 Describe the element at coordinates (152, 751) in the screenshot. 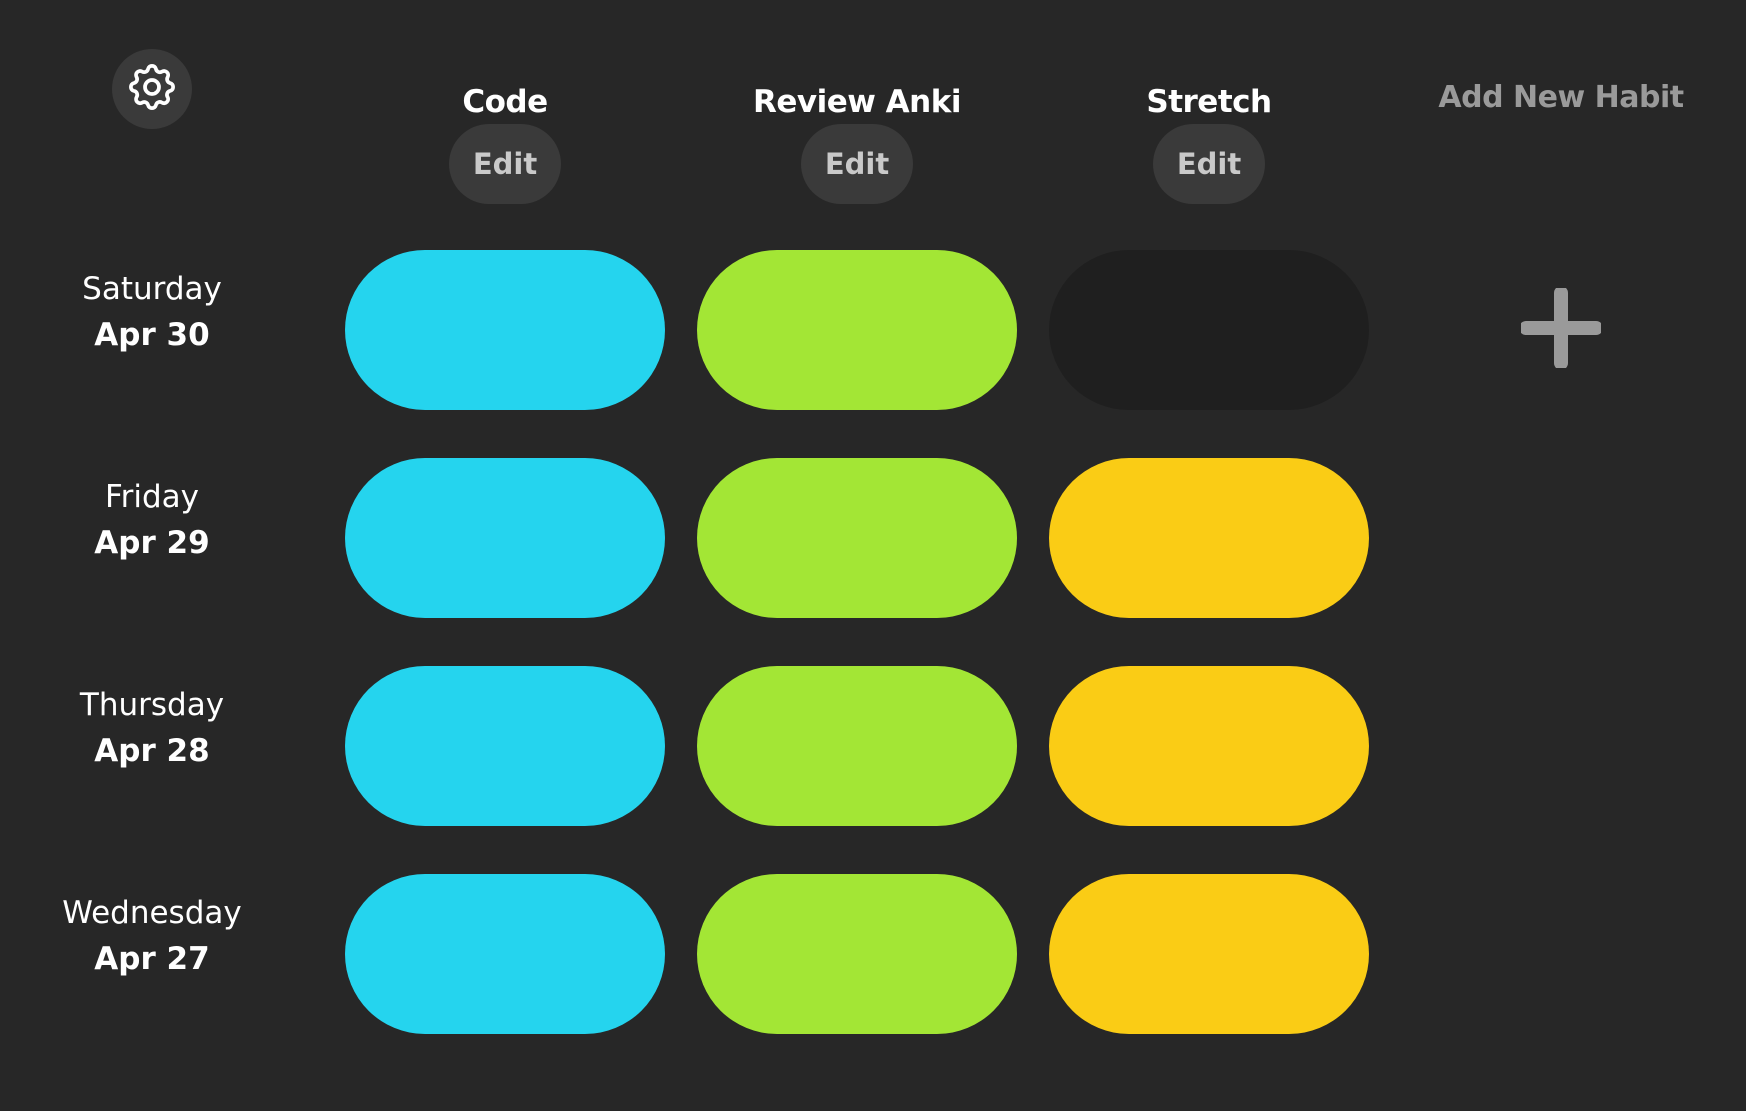

I see `date-label: Apr 28` at that location.